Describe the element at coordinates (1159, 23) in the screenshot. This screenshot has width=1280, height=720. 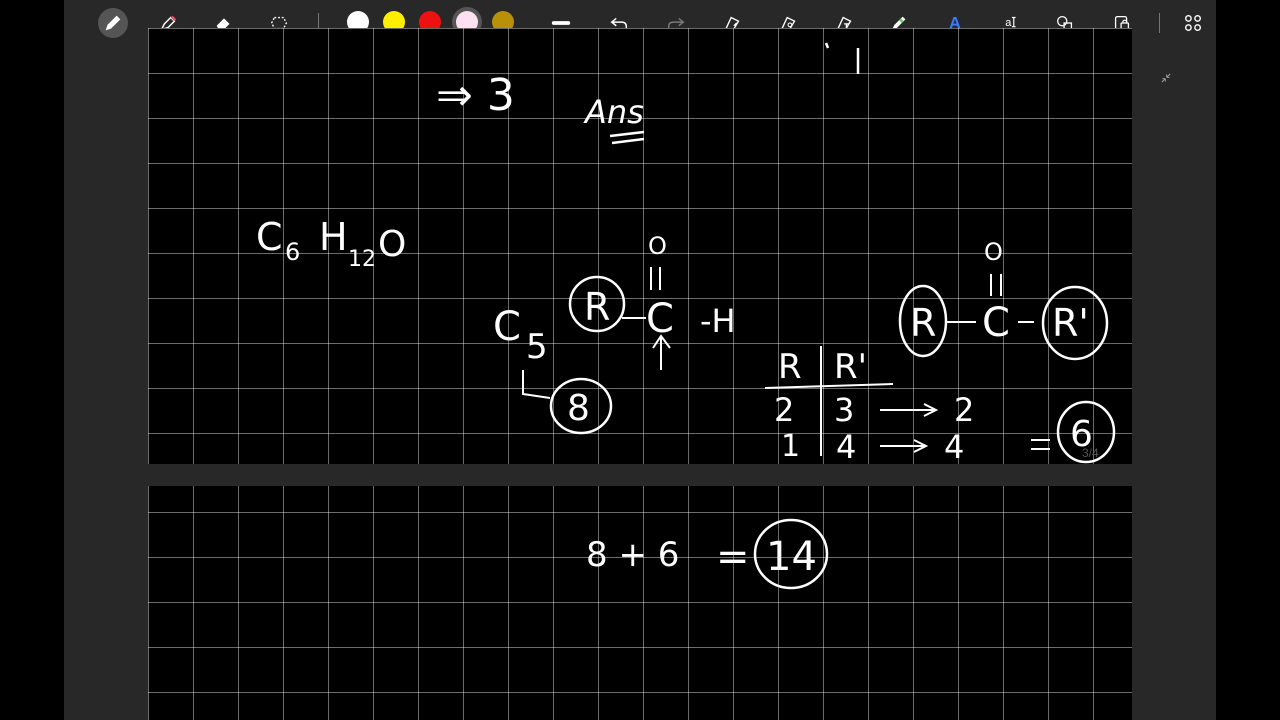
I see `toolbar-separator` at that location.